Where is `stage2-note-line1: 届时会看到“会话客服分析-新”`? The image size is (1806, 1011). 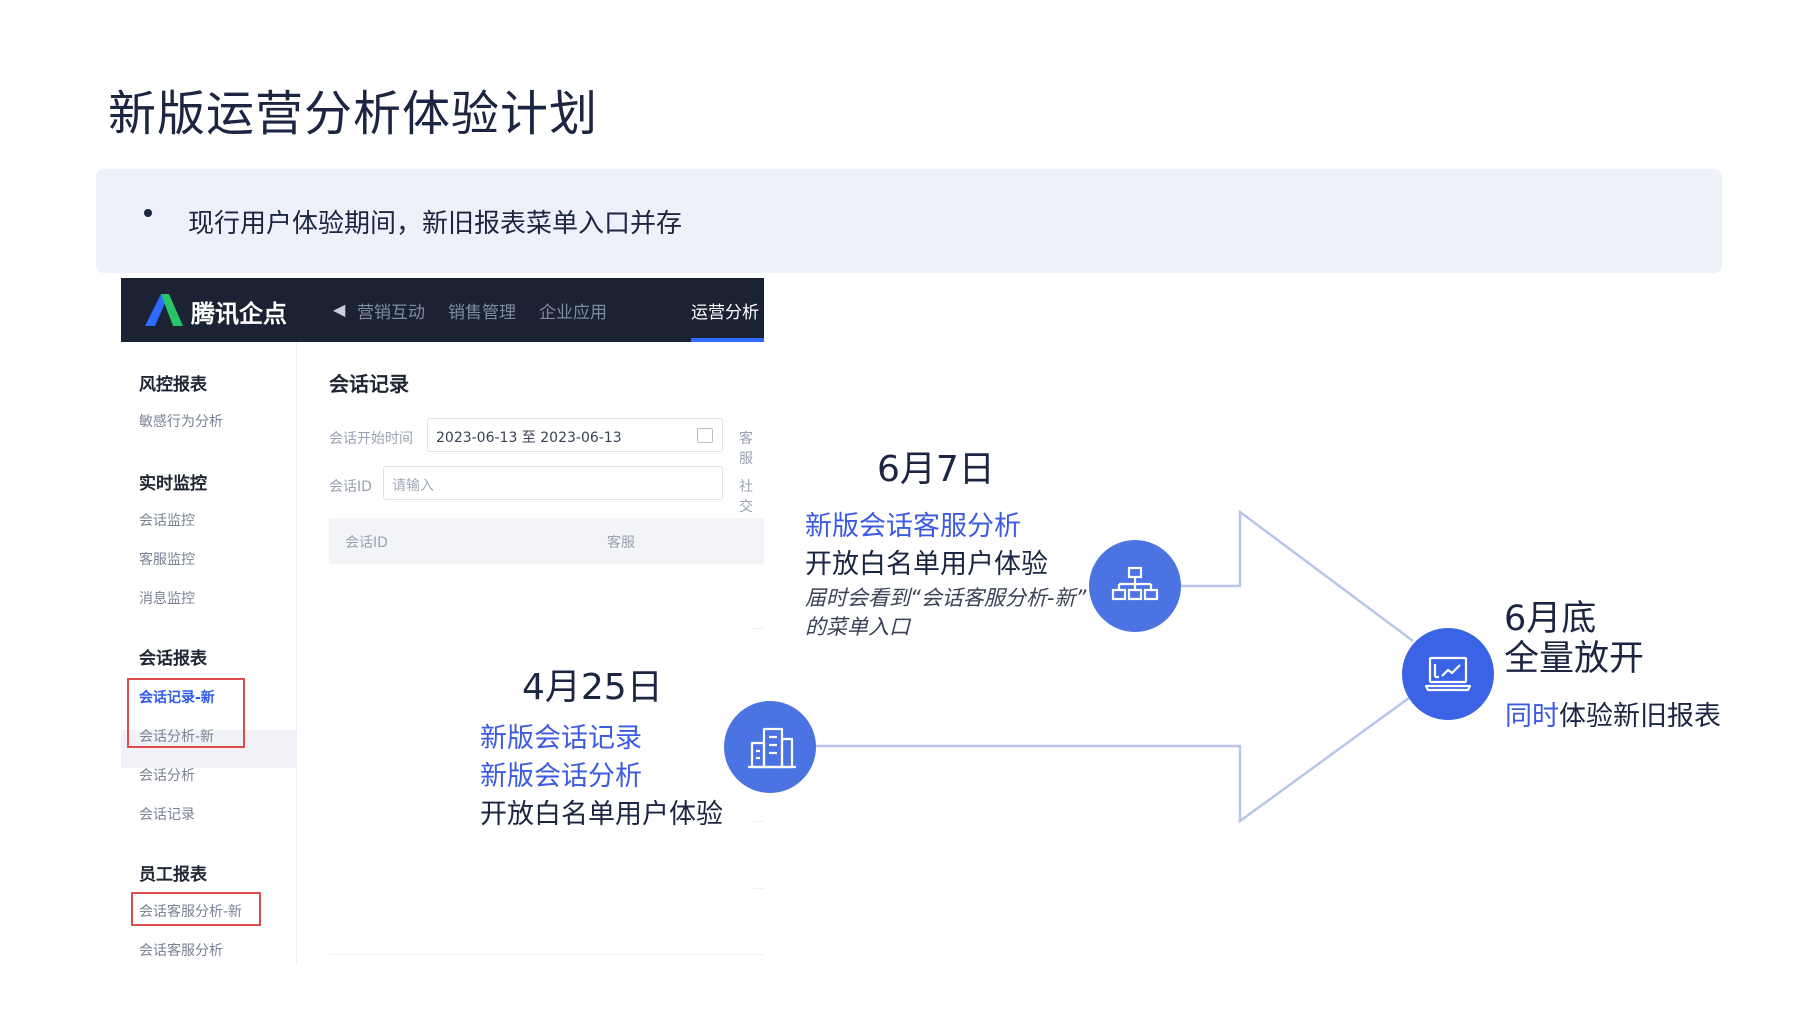
stage2-note-line1: 届时会看到“会话客服分析-新” is located at coordinates (946, 598).